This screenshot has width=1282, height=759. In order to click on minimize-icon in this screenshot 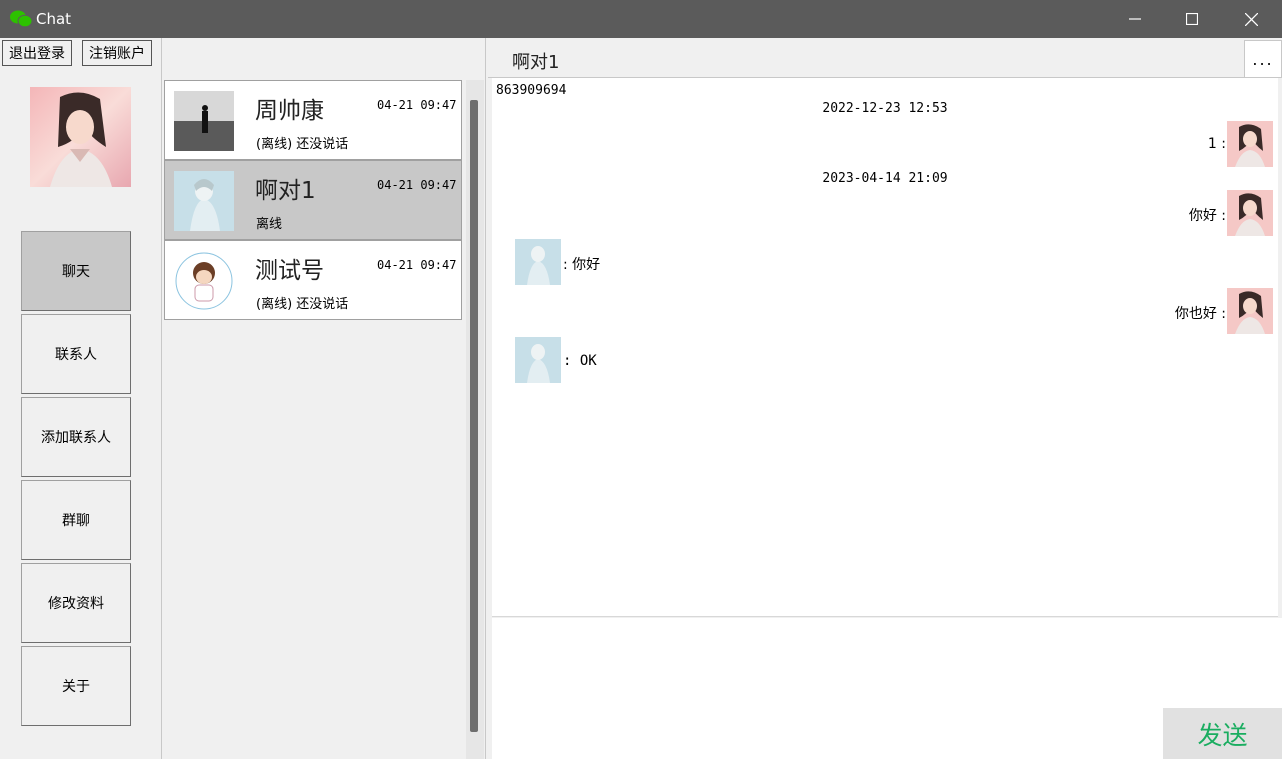, I will do `click(1135, 19)`.